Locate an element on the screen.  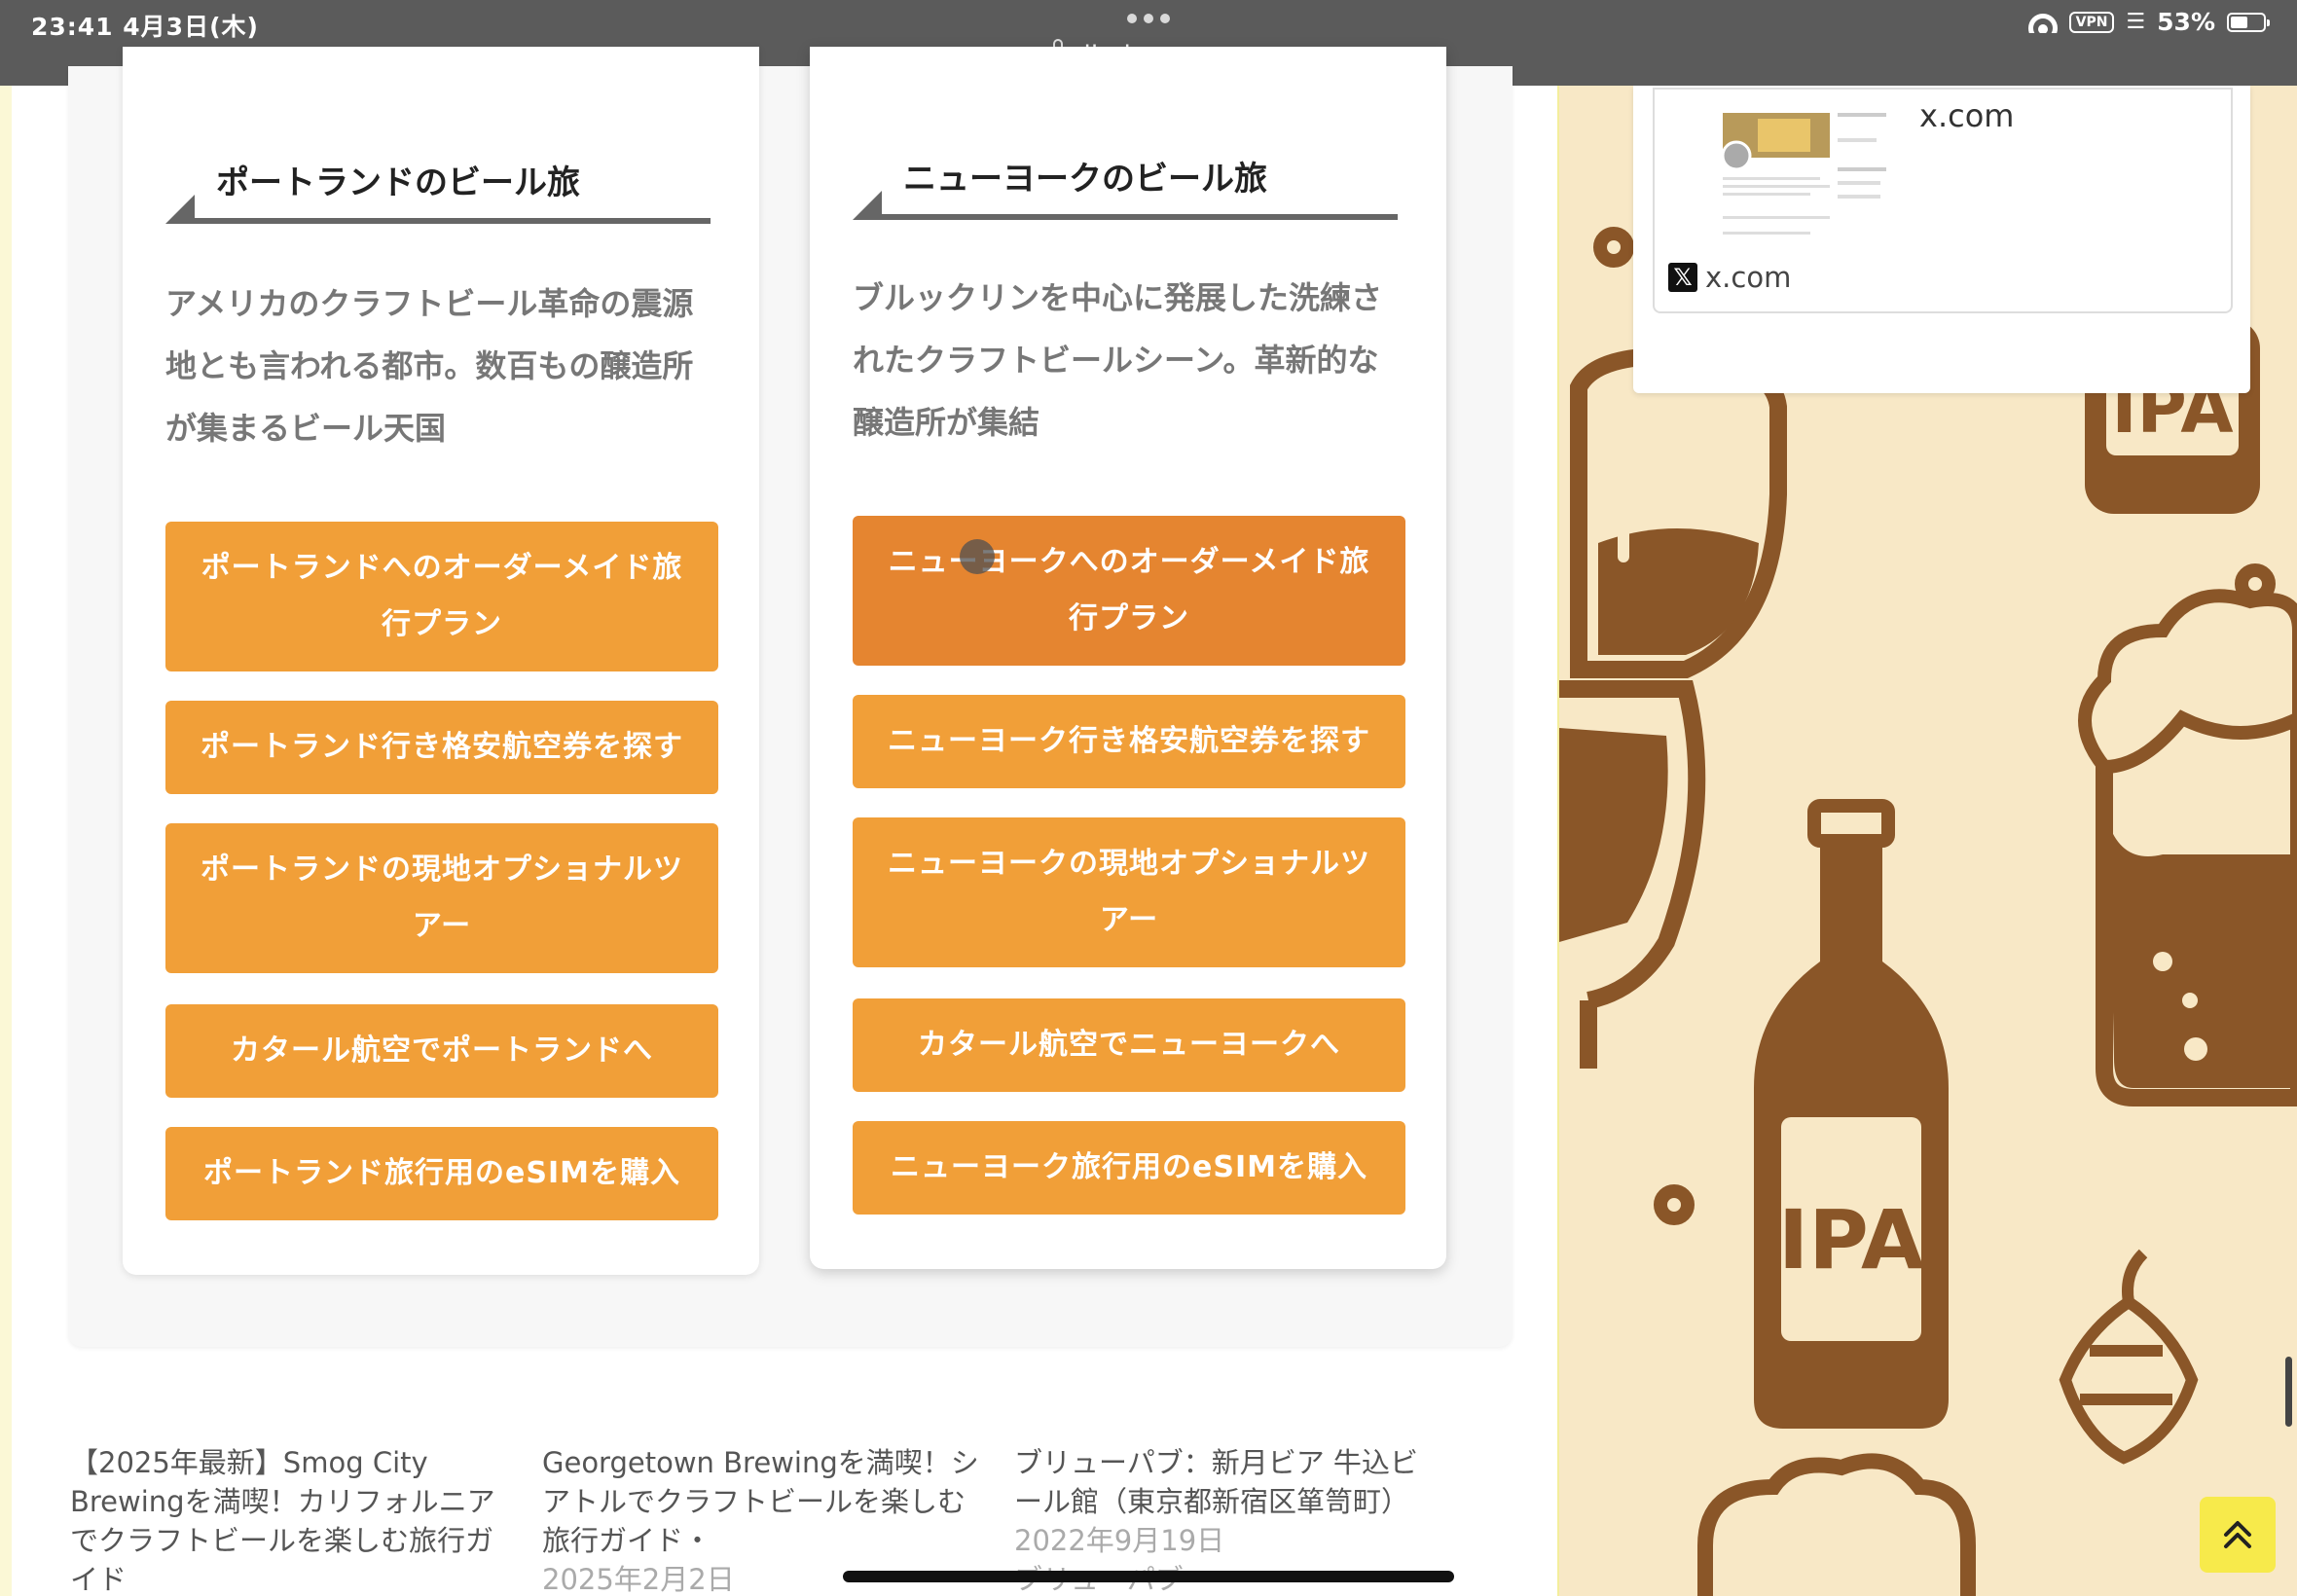
card-title: ポートランドのビール旅 is located at coordinates (398, 182).